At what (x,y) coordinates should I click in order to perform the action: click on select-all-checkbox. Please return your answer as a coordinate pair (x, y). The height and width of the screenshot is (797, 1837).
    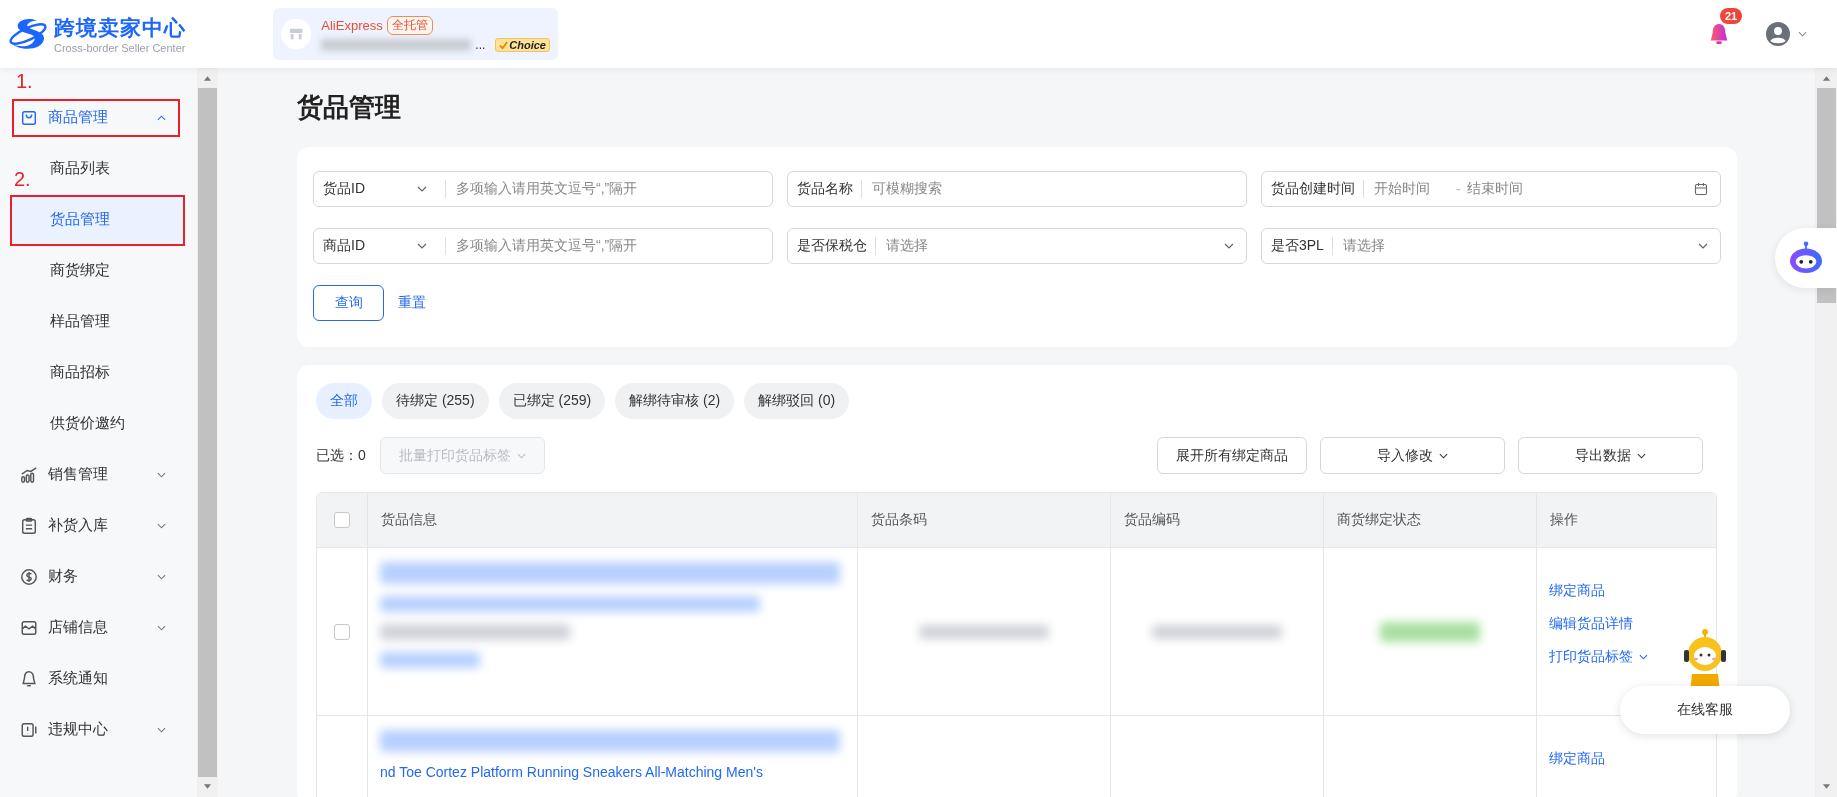
    Looking at the image, I should click on (342, 520).